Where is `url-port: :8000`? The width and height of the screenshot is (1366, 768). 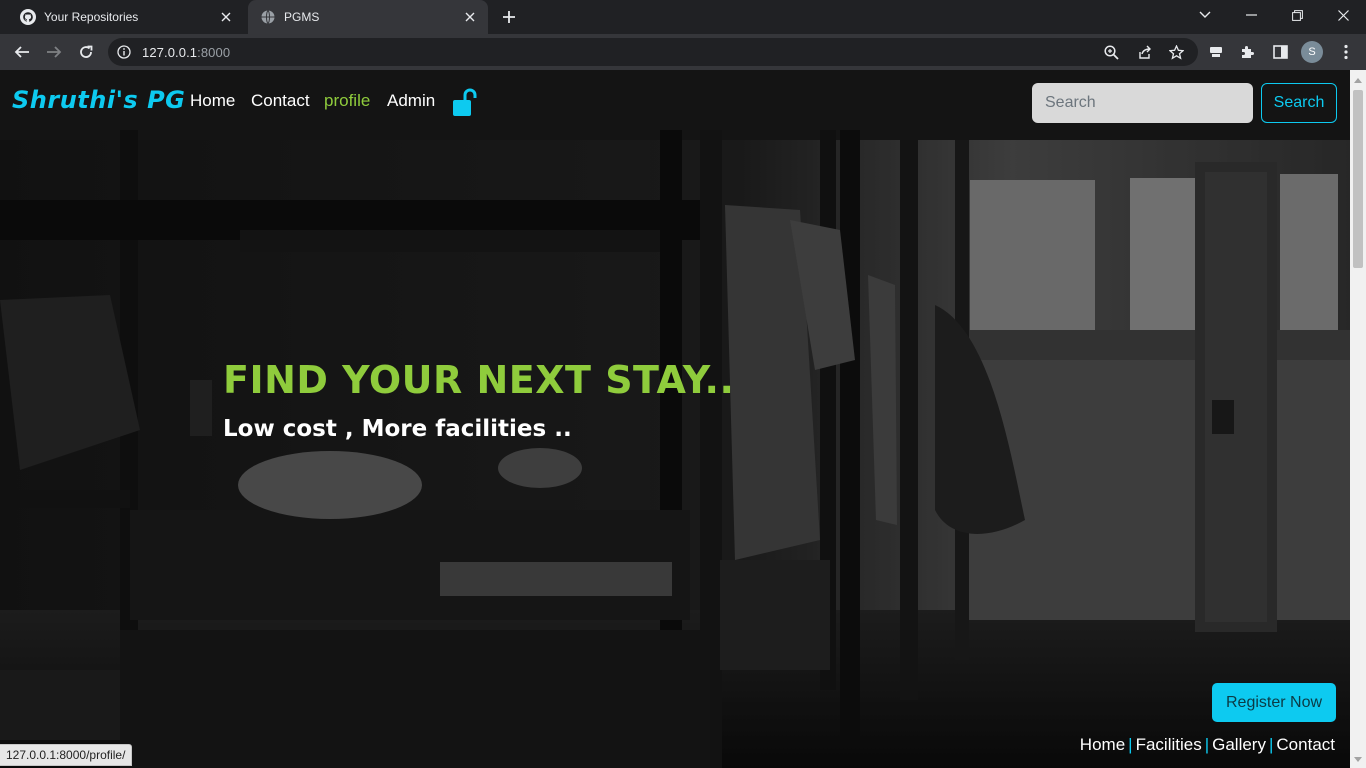
url-port: :8000 is located at coordinates (214, 52).